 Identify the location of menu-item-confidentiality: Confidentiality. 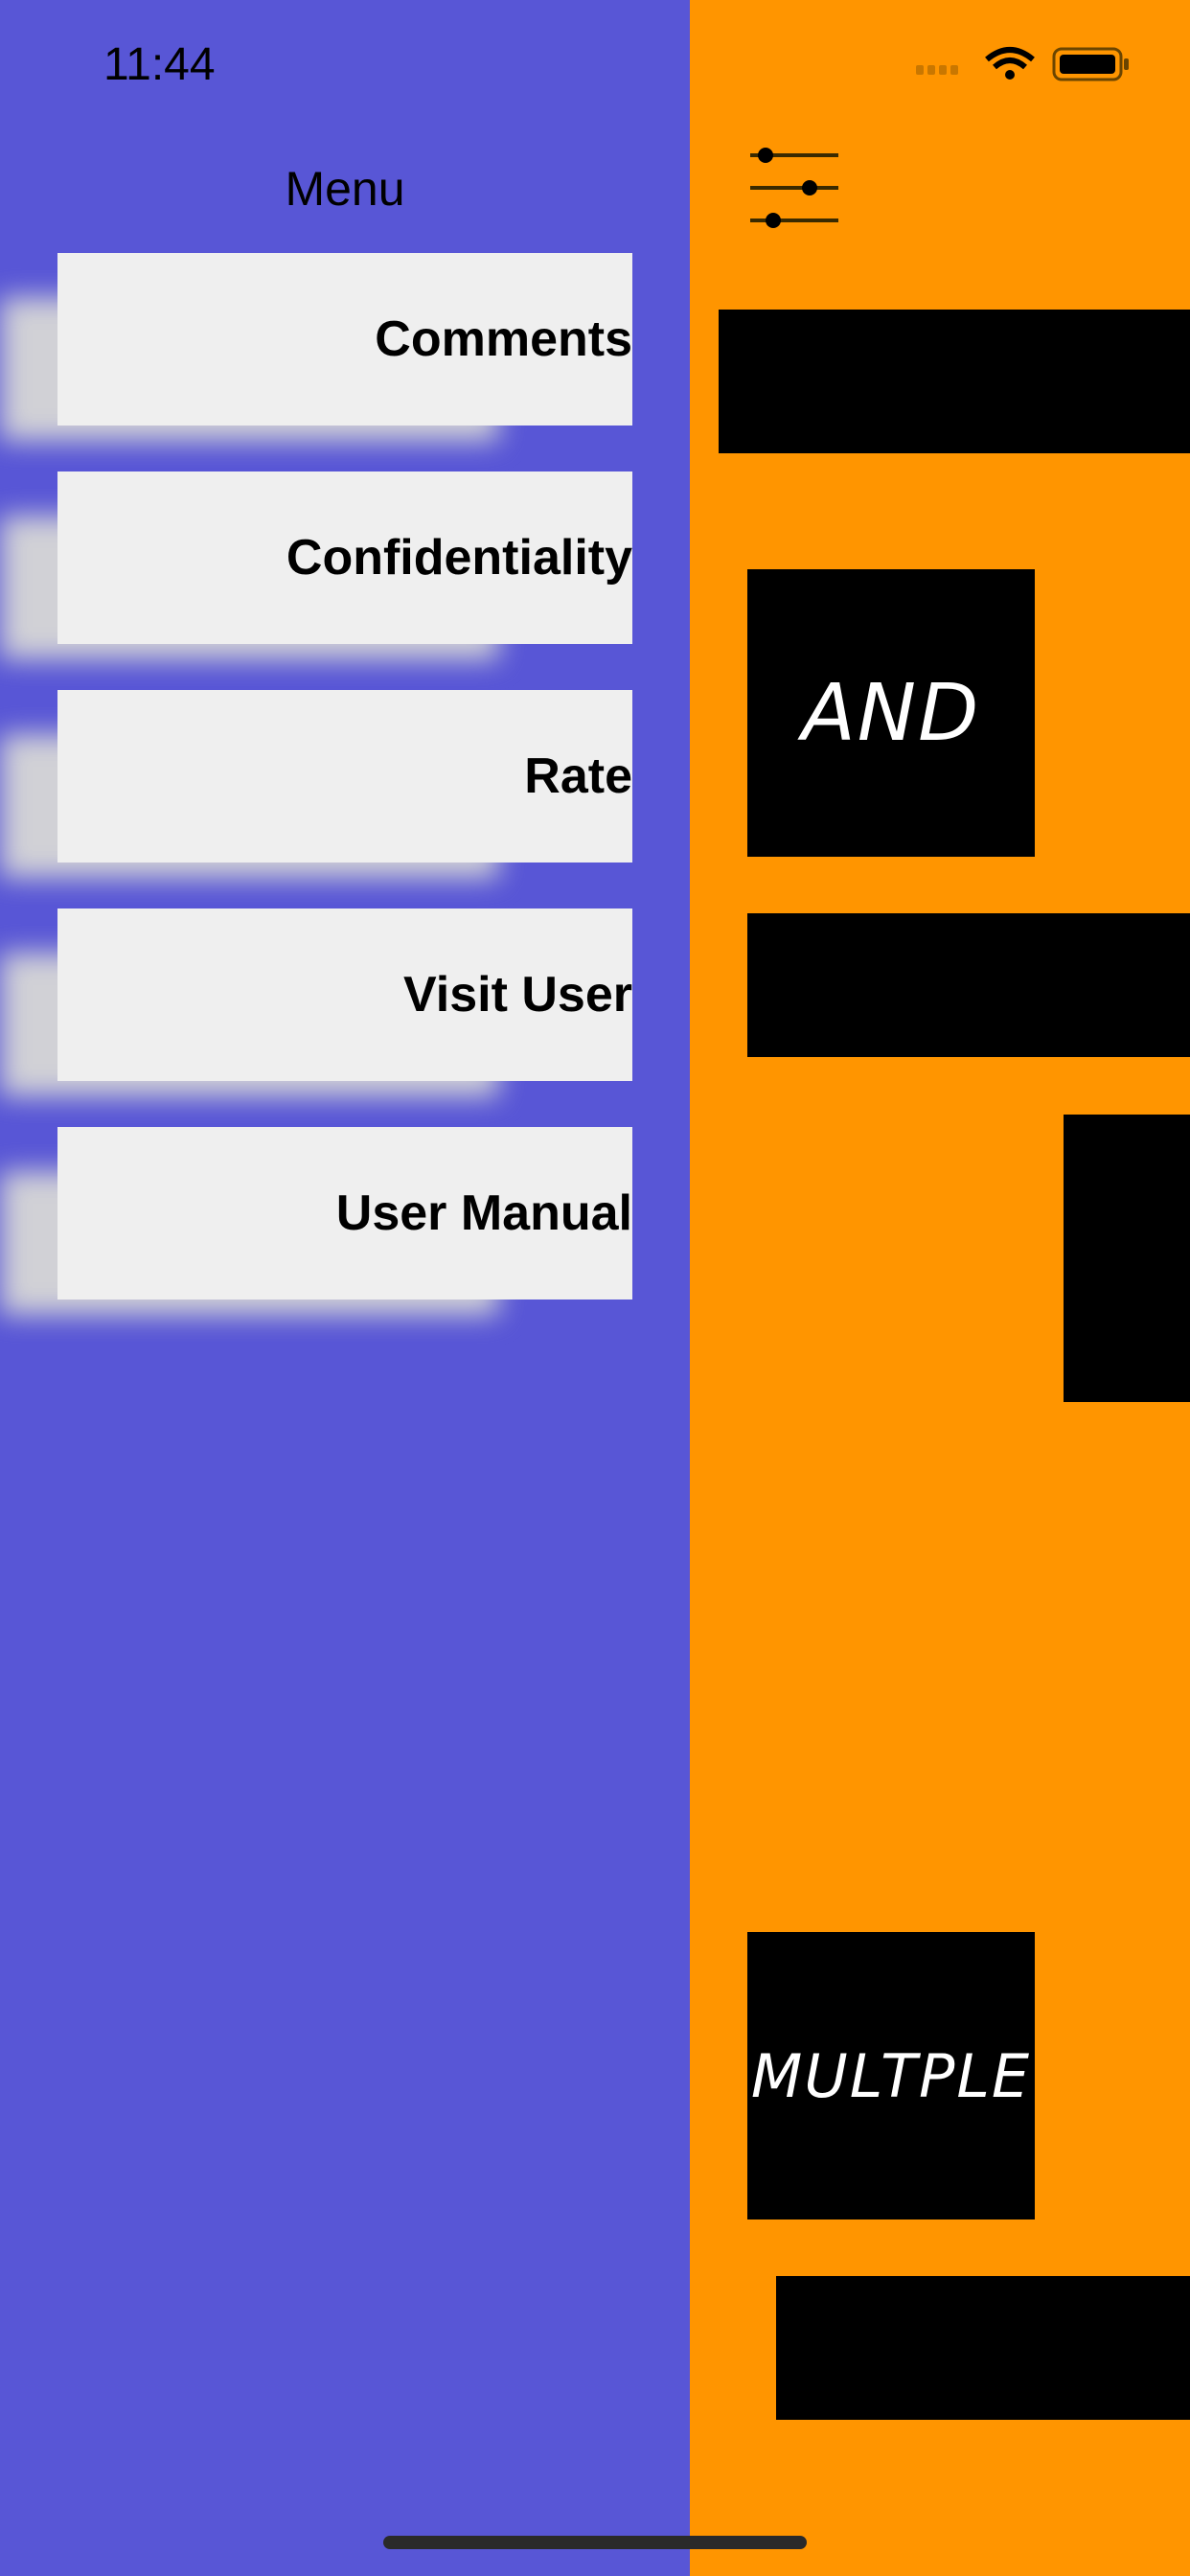
(344, 558).